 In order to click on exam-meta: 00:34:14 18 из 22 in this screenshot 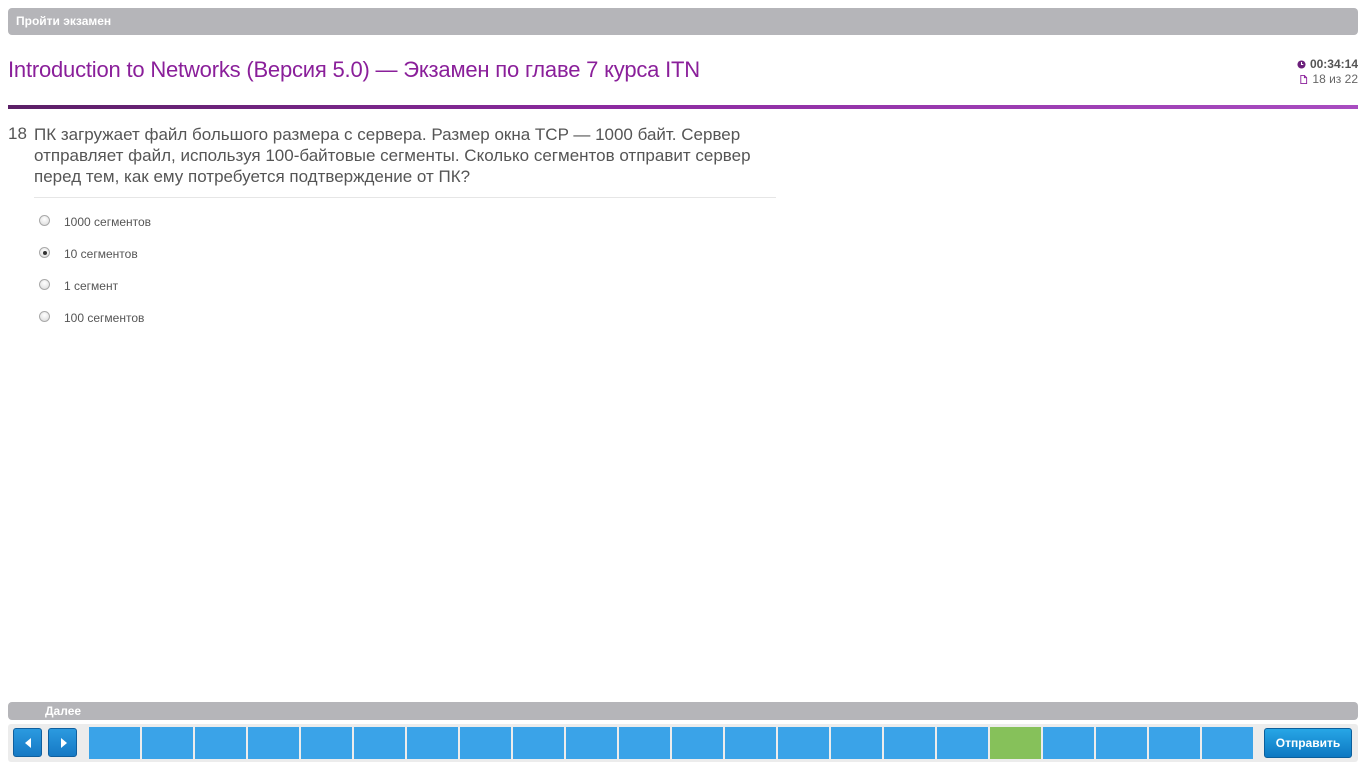, I will do `click(1327, 72)`.